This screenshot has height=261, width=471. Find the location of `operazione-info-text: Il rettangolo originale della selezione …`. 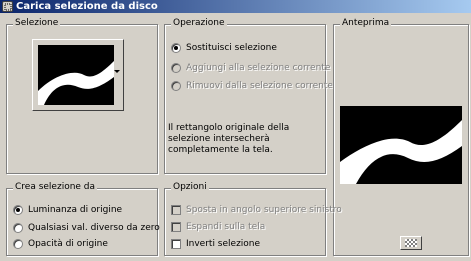

operazione-info-text: Il rettangolo originale della selezione … is located at coordinates (229, 139).